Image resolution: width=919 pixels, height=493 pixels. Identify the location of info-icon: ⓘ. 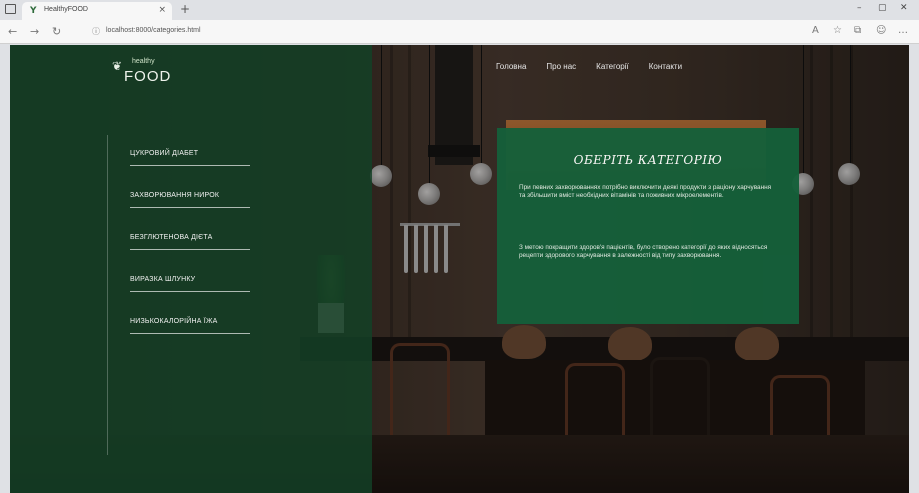
(96, 31).